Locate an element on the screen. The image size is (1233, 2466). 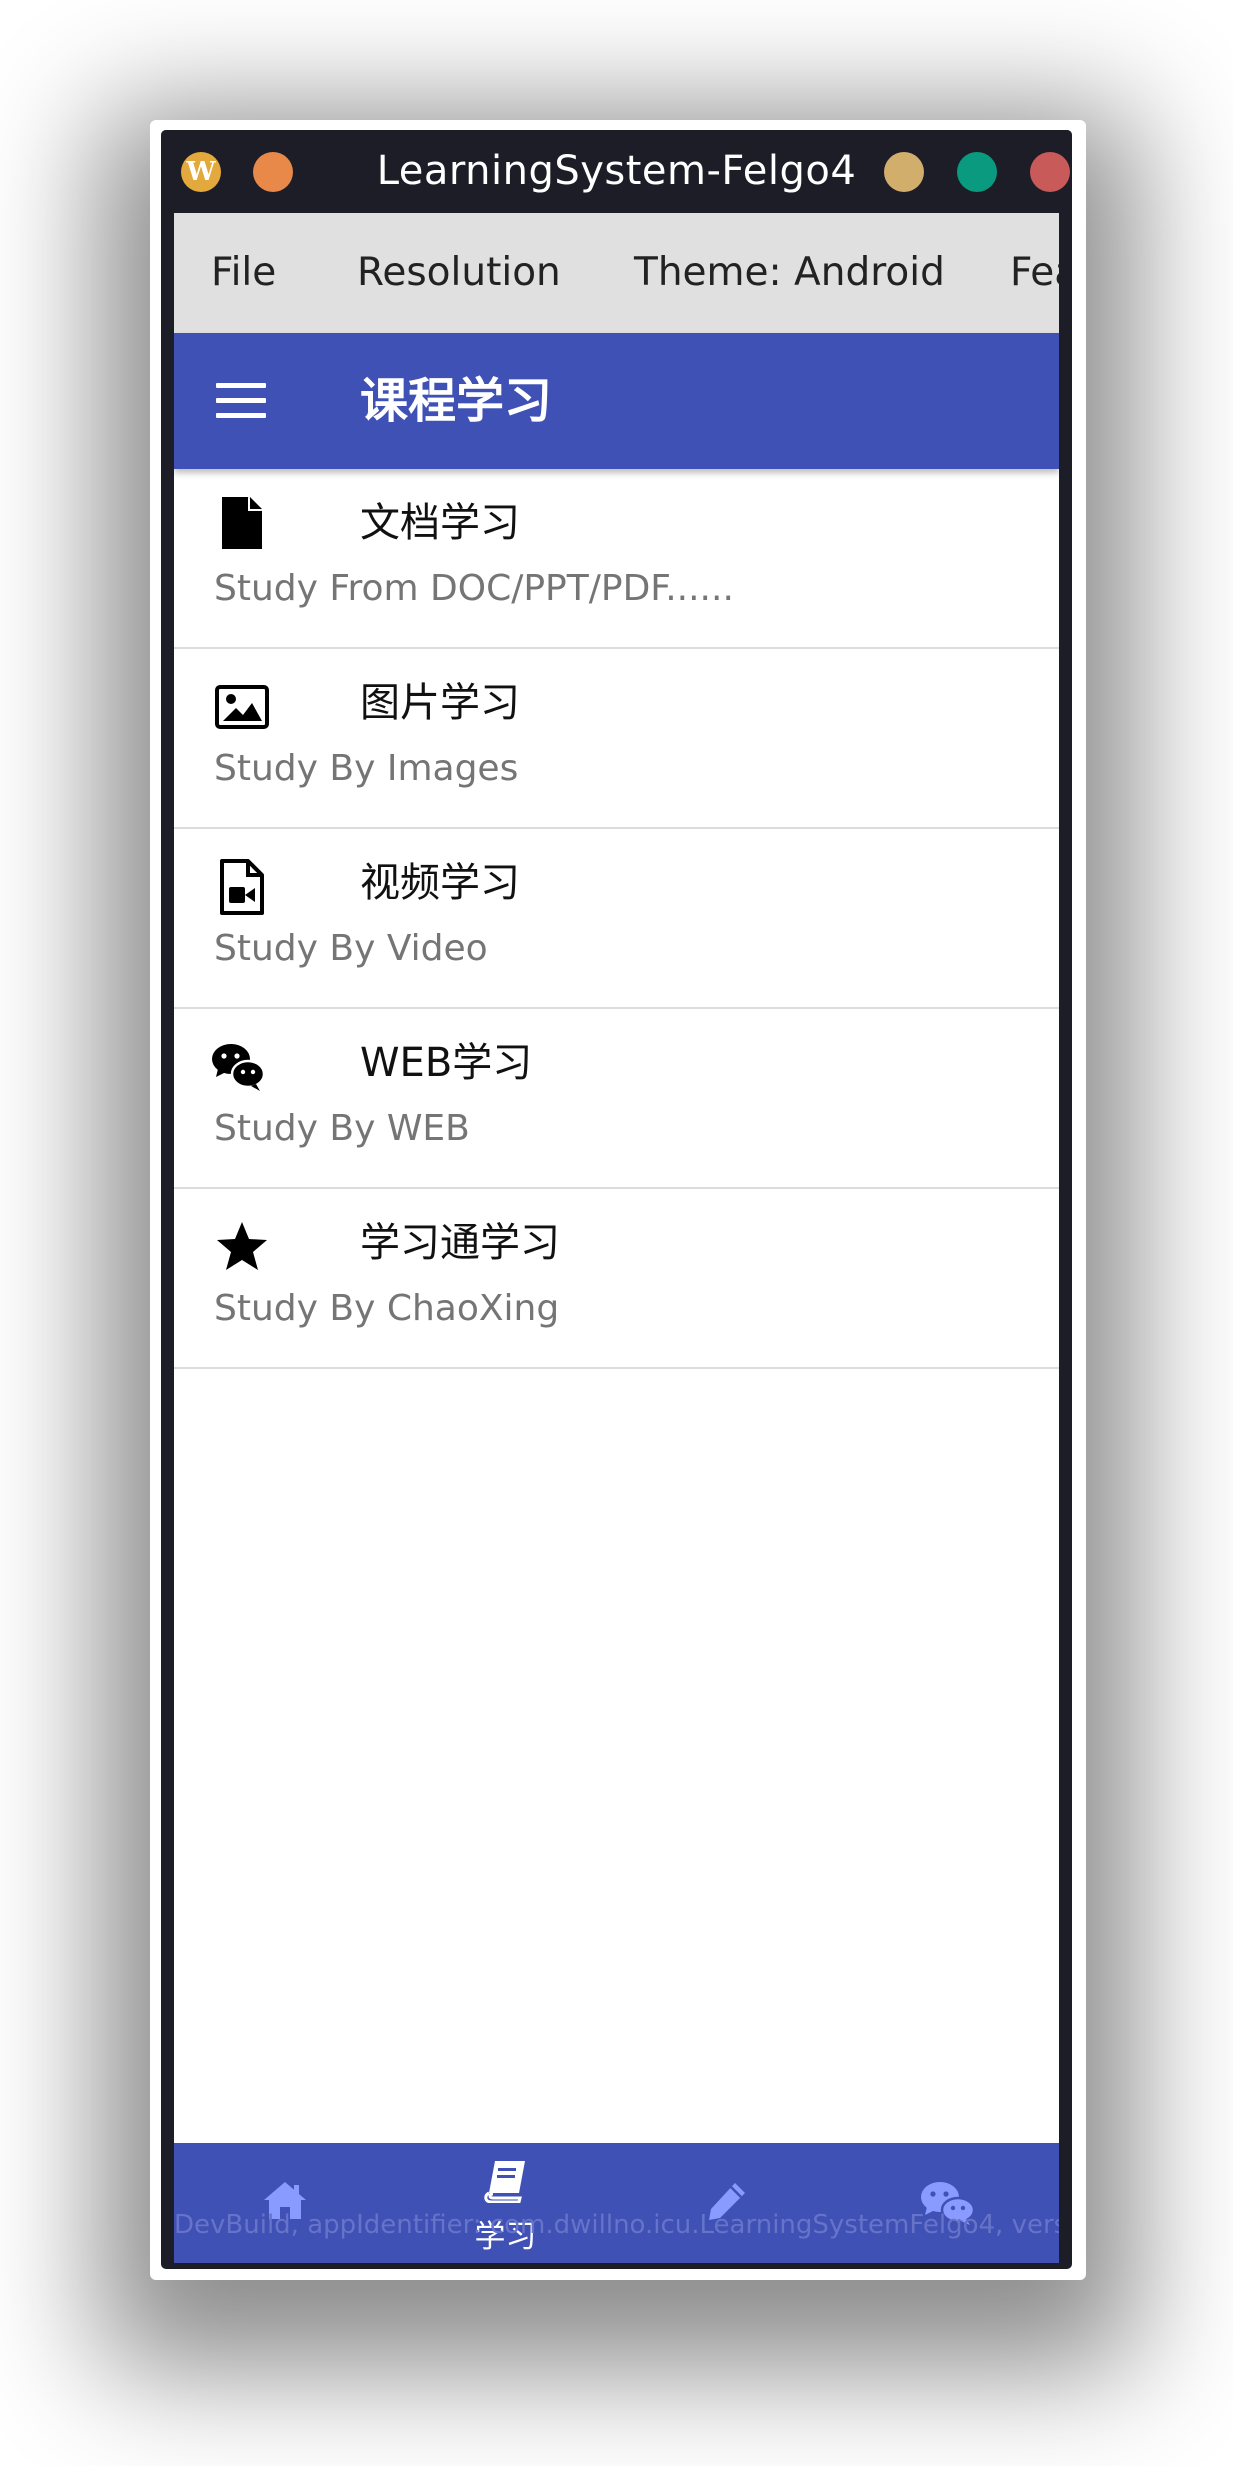
title-bar: W LearningSystem-Felgo4 is located at coordinates (616, 171).